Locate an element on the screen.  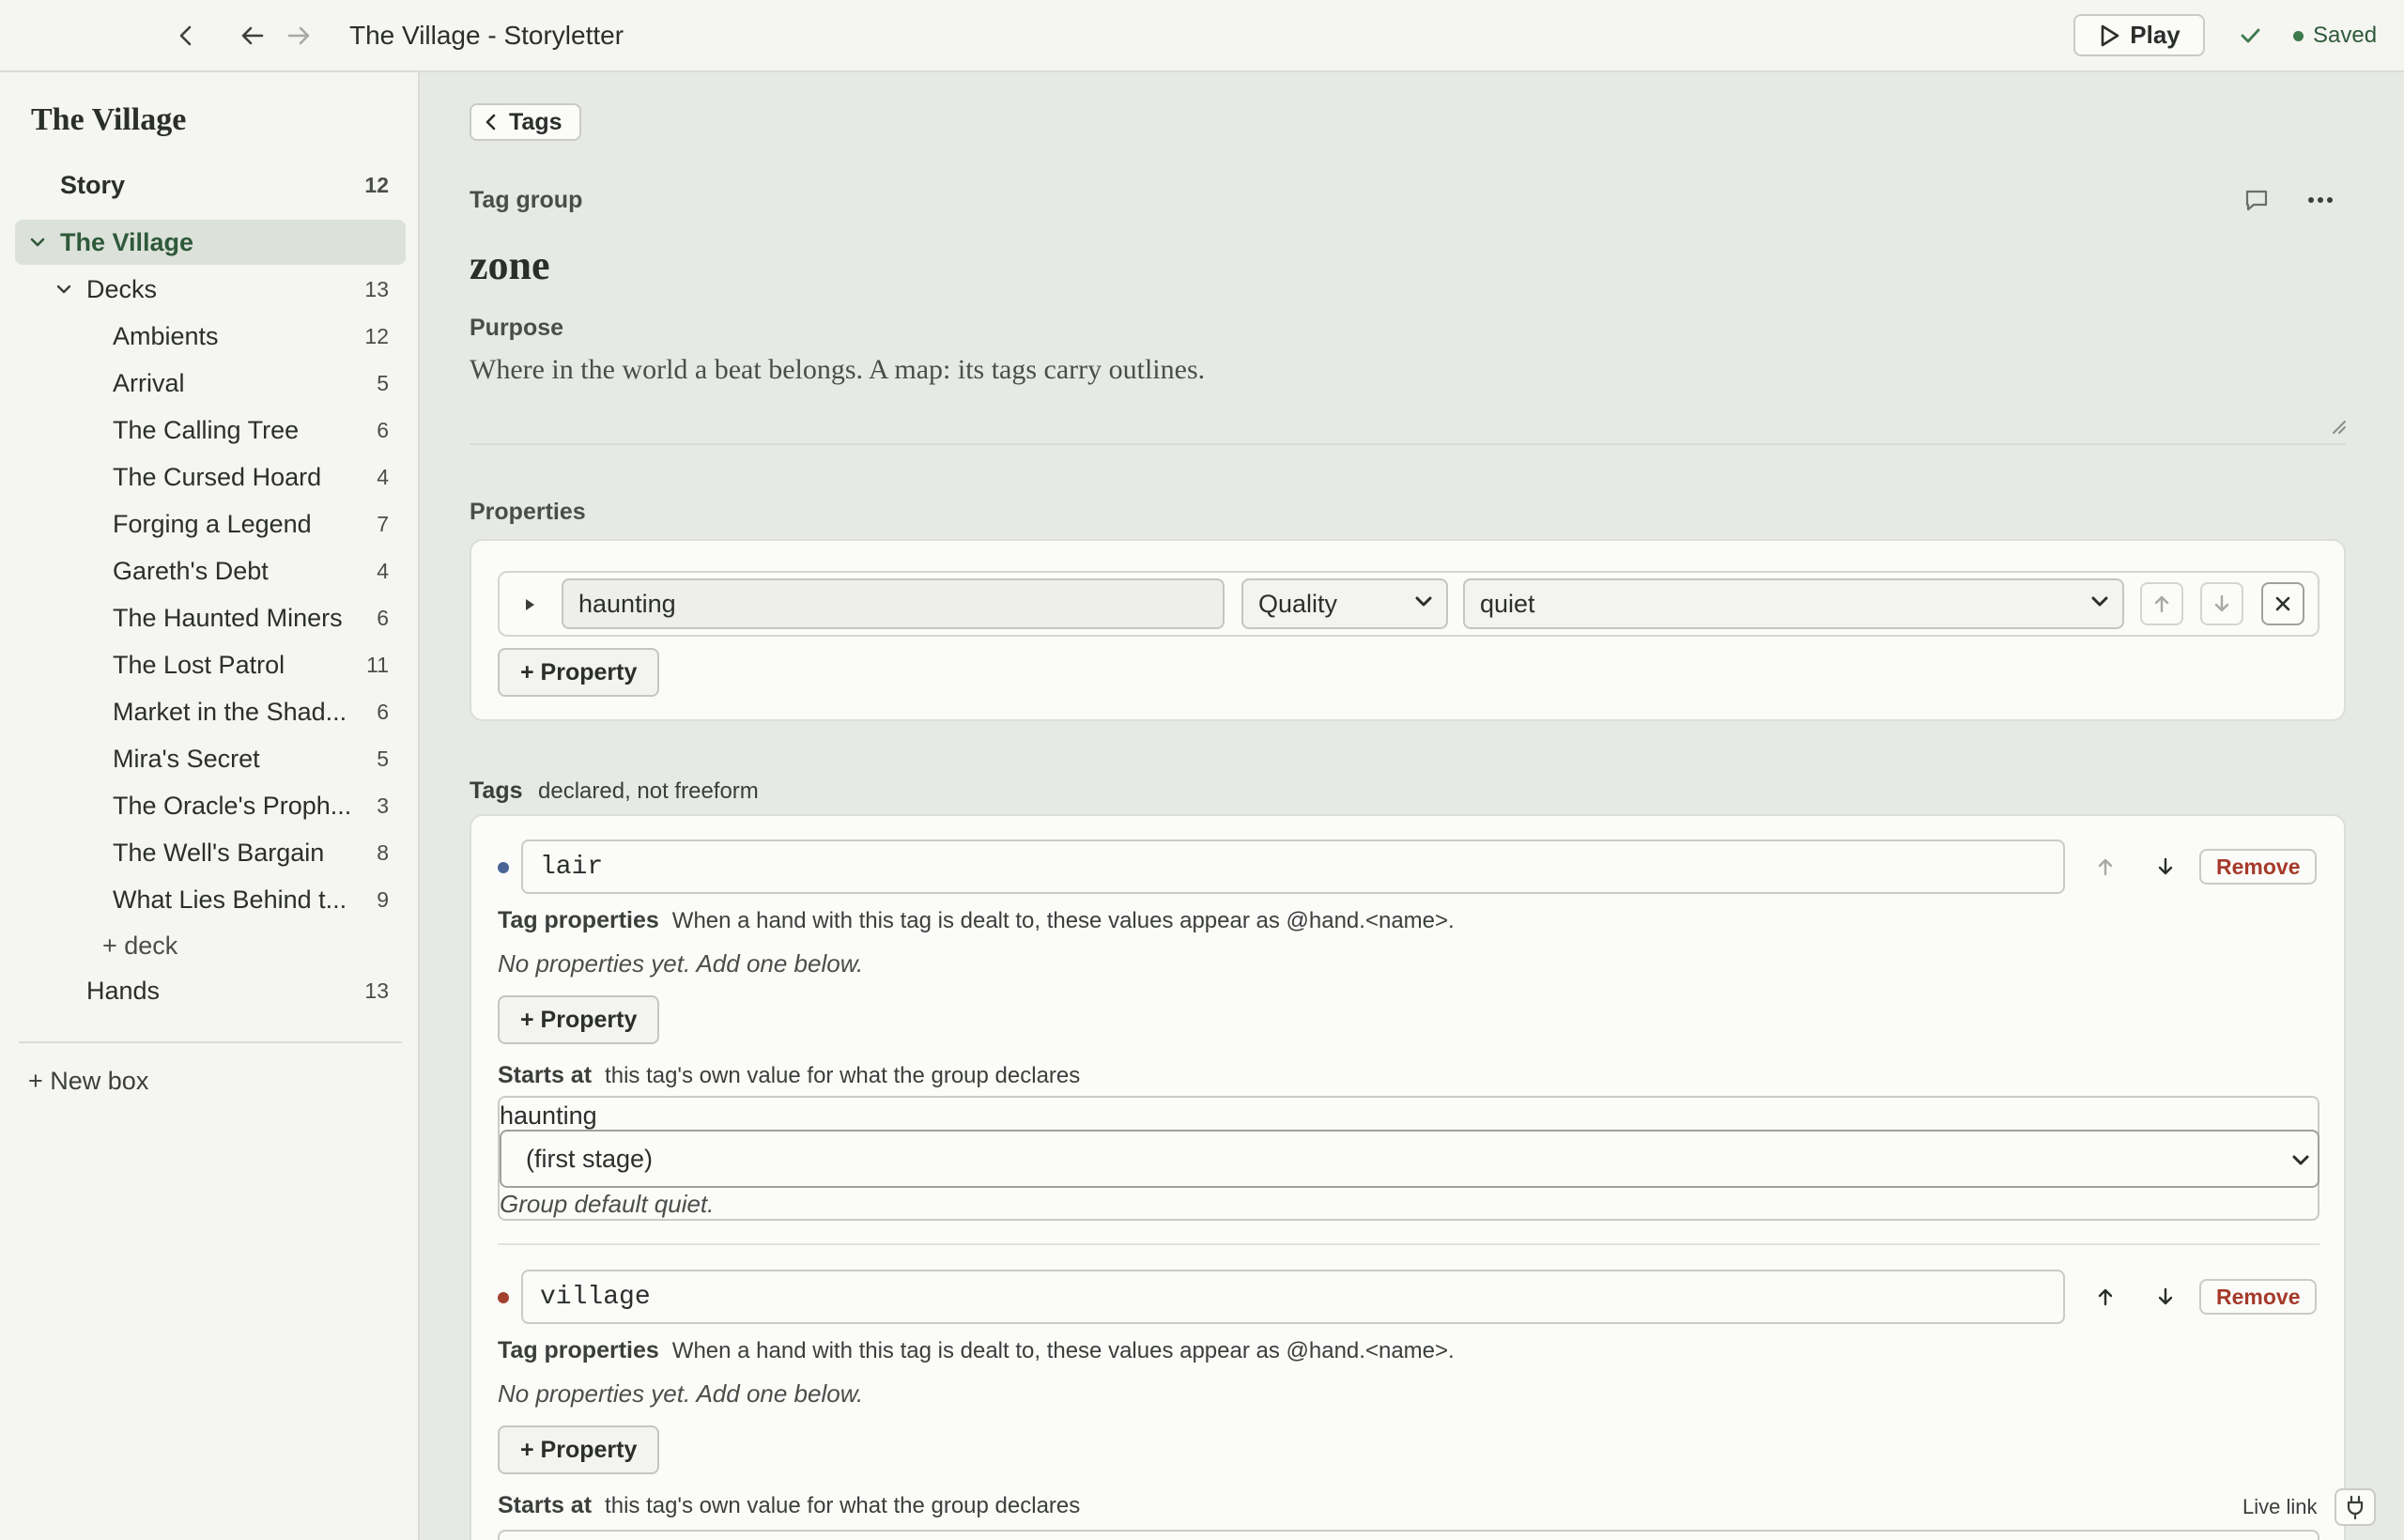
sidebar-deck-item: The Lost Patrol 11 is located at coordinates (210, 664).